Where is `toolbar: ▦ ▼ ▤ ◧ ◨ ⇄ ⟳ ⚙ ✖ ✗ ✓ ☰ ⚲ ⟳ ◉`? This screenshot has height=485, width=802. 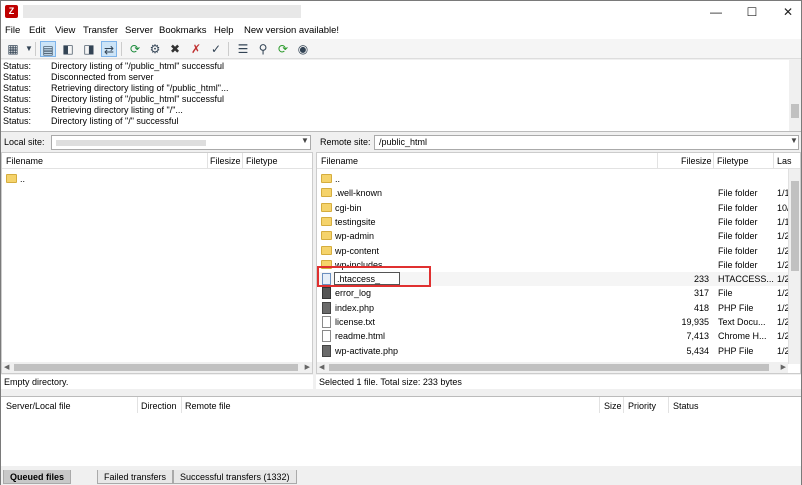 toolbar: ▦ ▼ ▤ ◧ ◨ ⇄ ⟳ ⚙ ✖ ✗ ✓ ☰ ⚲ ⟳ ◉ is located at coordinates (401, 49).